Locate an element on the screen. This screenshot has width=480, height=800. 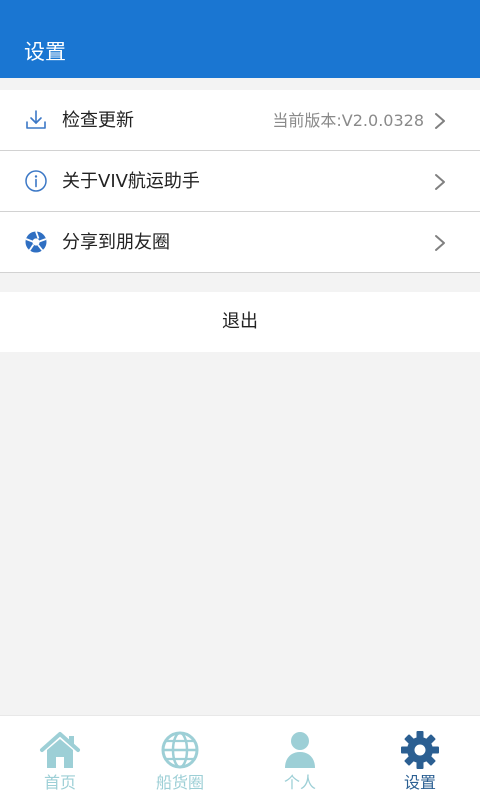
tab-settings: 设置 is located at coordinates (420, 758).